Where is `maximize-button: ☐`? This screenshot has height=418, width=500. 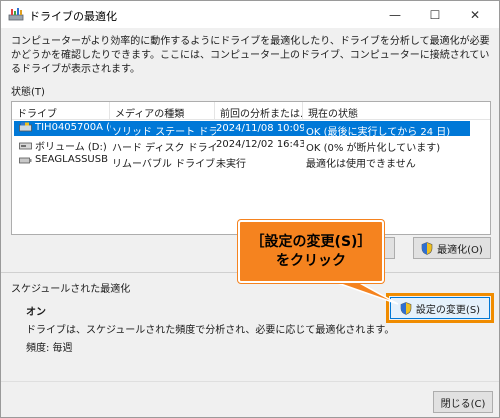 maximize-button: ☐ is located at coordinates (435, 14).